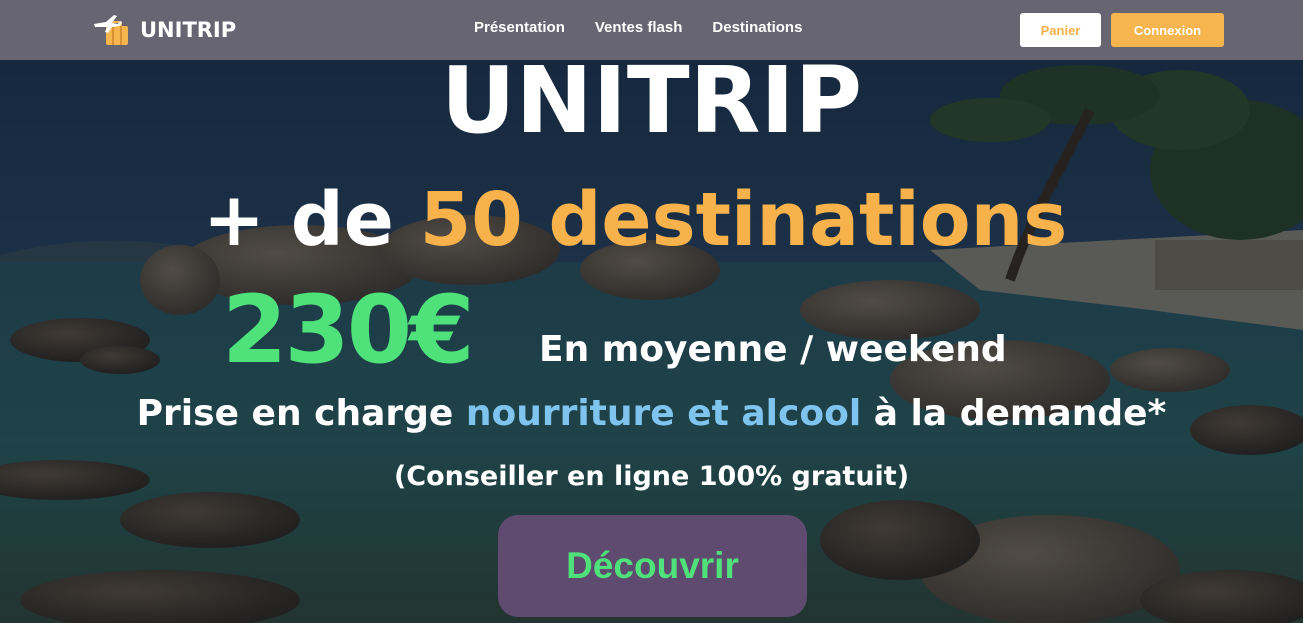 This screenshot has width=1303, height=623. I want to click on main-navigation: Présentation Ventes flash Destinations, so click(638, 27).